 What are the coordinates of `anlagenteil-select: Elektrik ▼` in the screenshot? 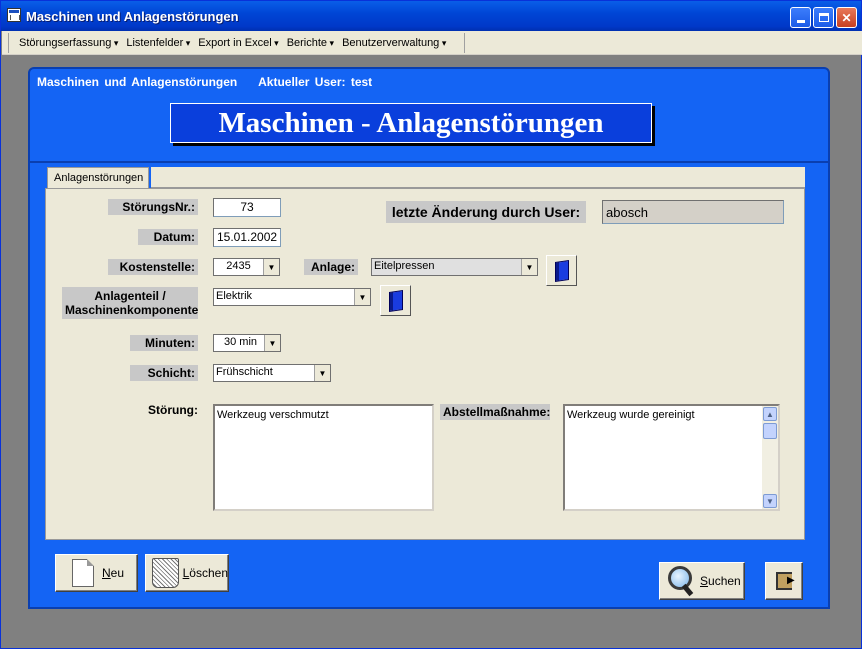 It's located at (292, 297).